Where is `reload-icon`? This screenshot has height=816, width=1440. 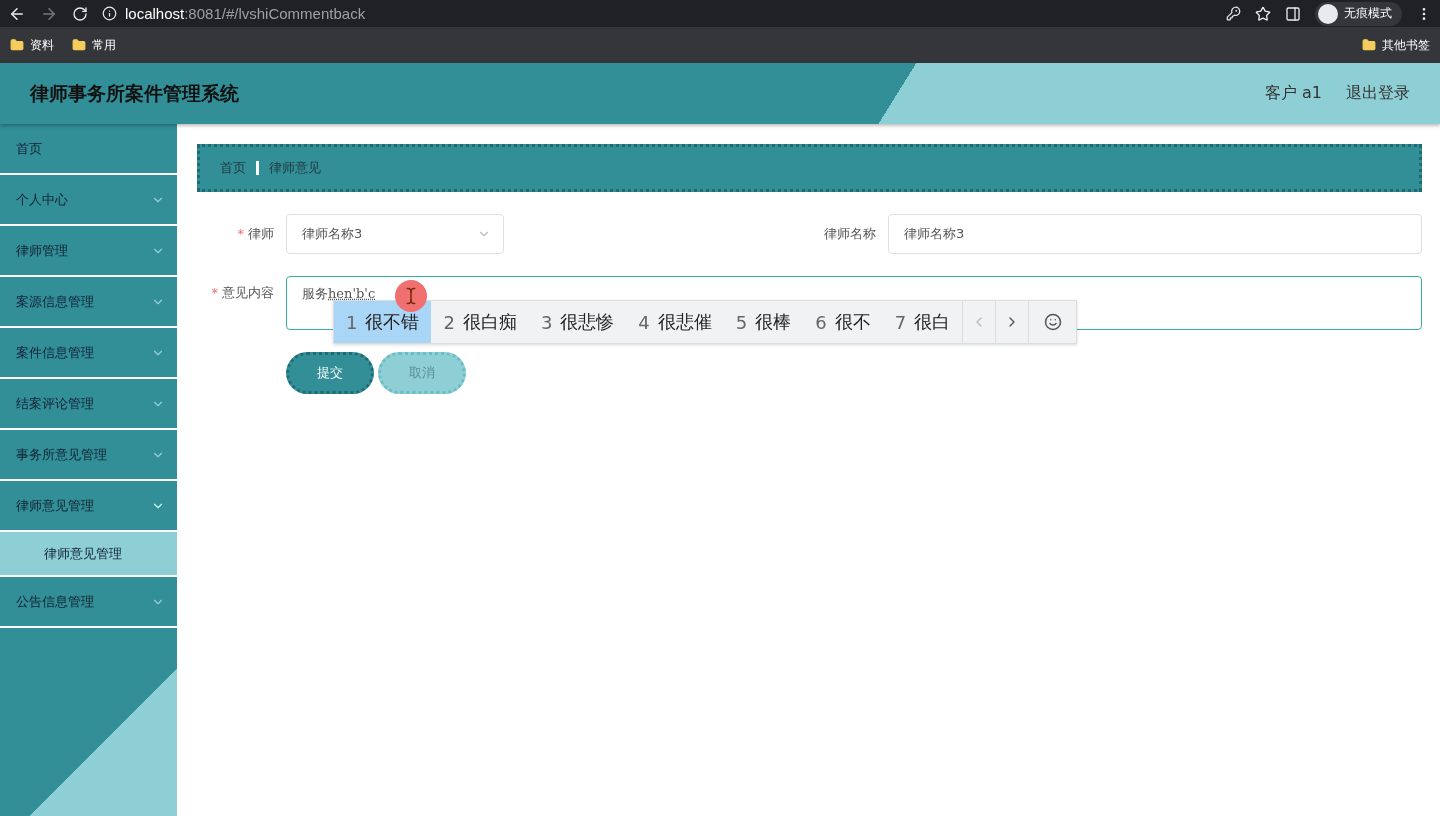
reload-icon is located at coordinates (80, 13).